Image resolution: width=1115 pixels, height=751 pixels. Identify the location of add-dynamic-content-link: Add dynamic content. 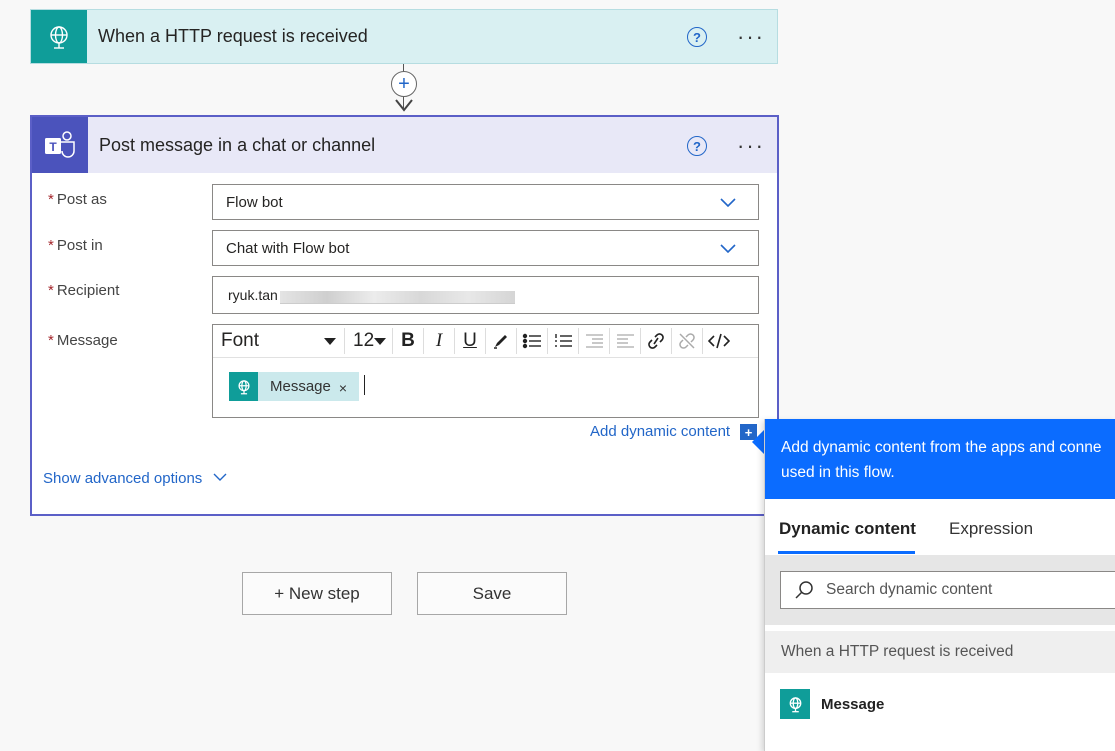
(660, 431).